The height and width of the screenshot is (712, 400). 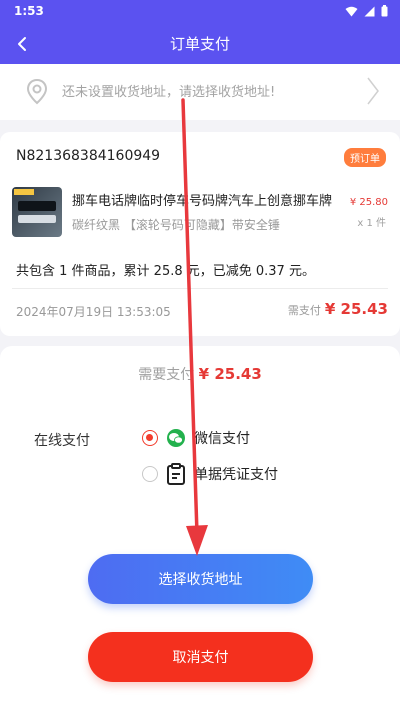 I want to click on page-title: 订单支付, so click(x=199, y=44).